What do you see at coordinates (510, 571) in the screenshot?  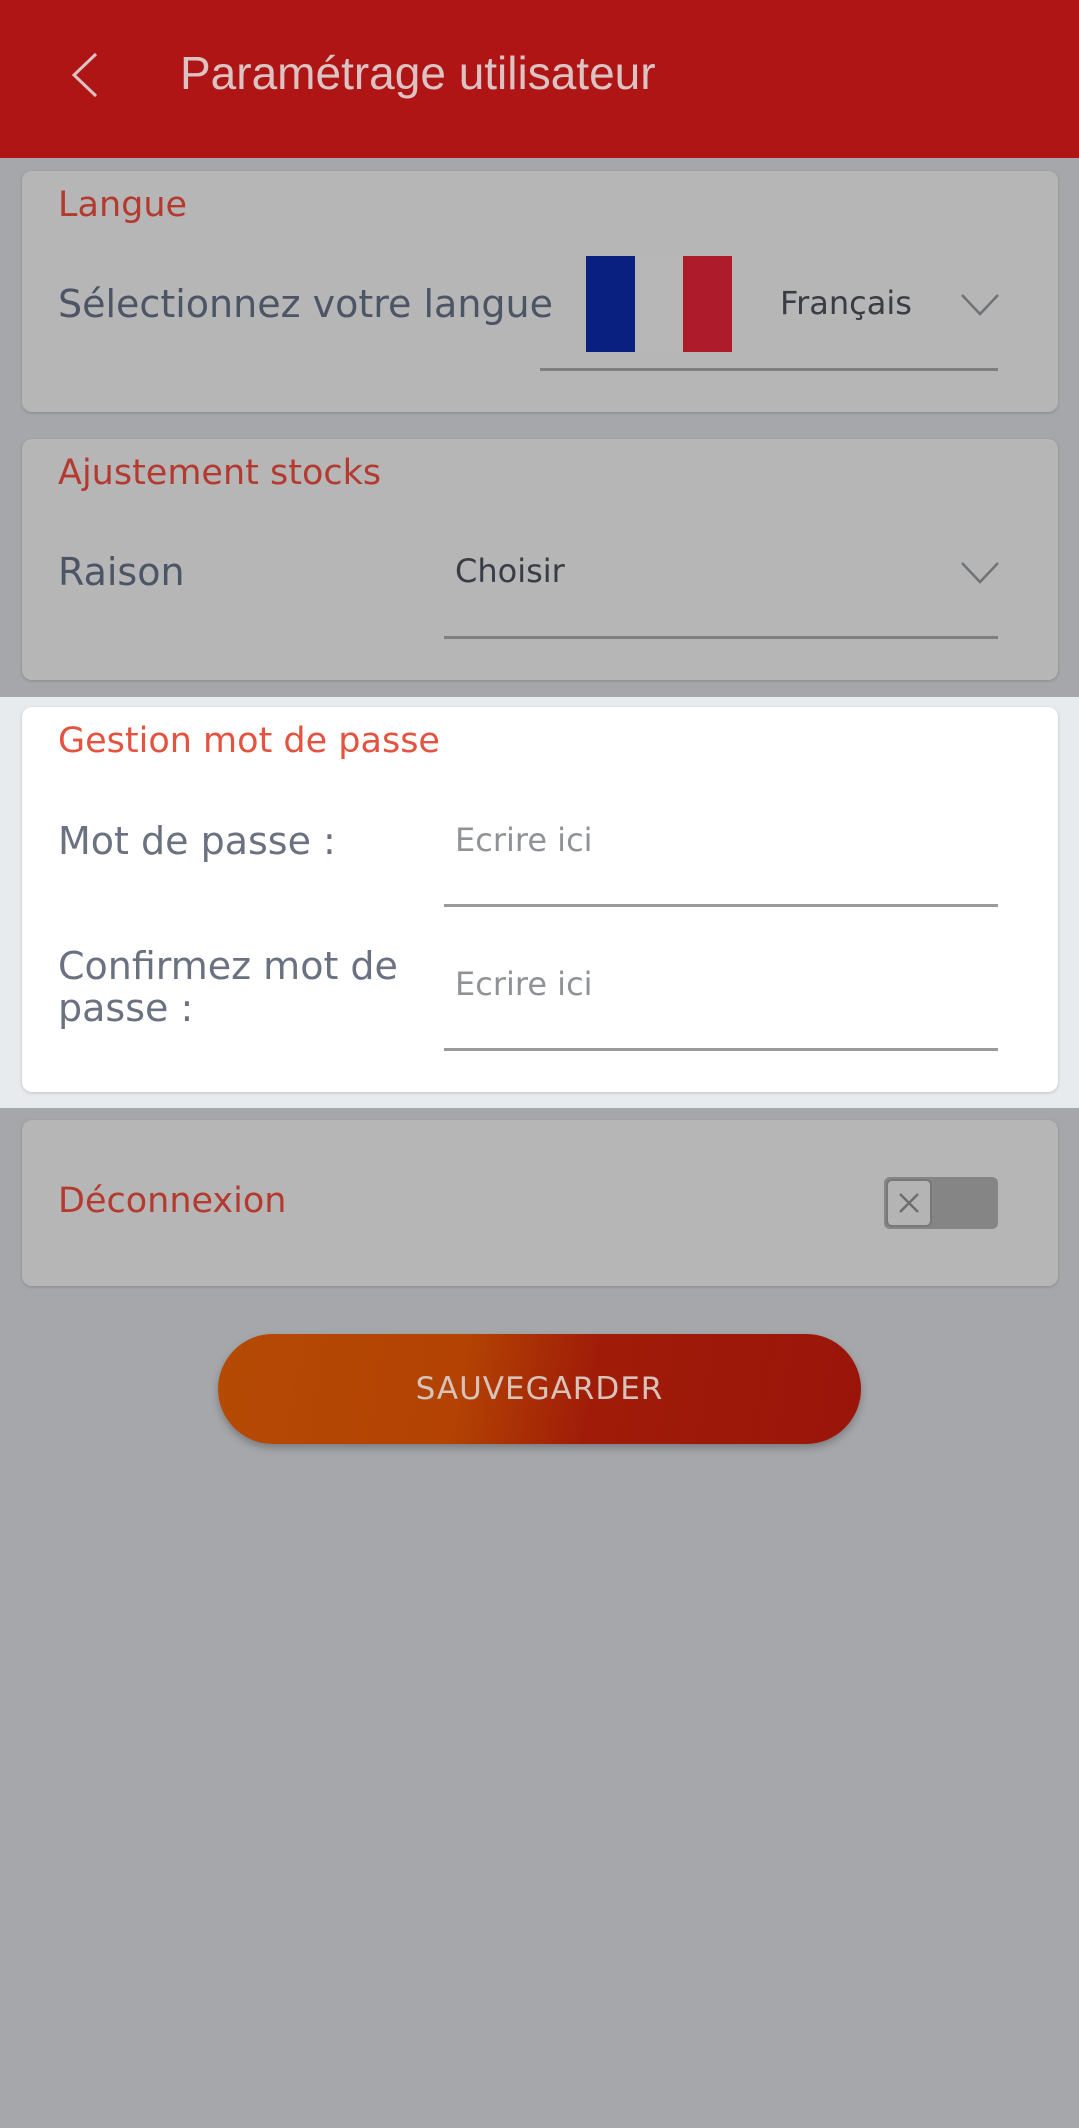 I see `reason-value: Choisir` at bounding box center [510, 571].